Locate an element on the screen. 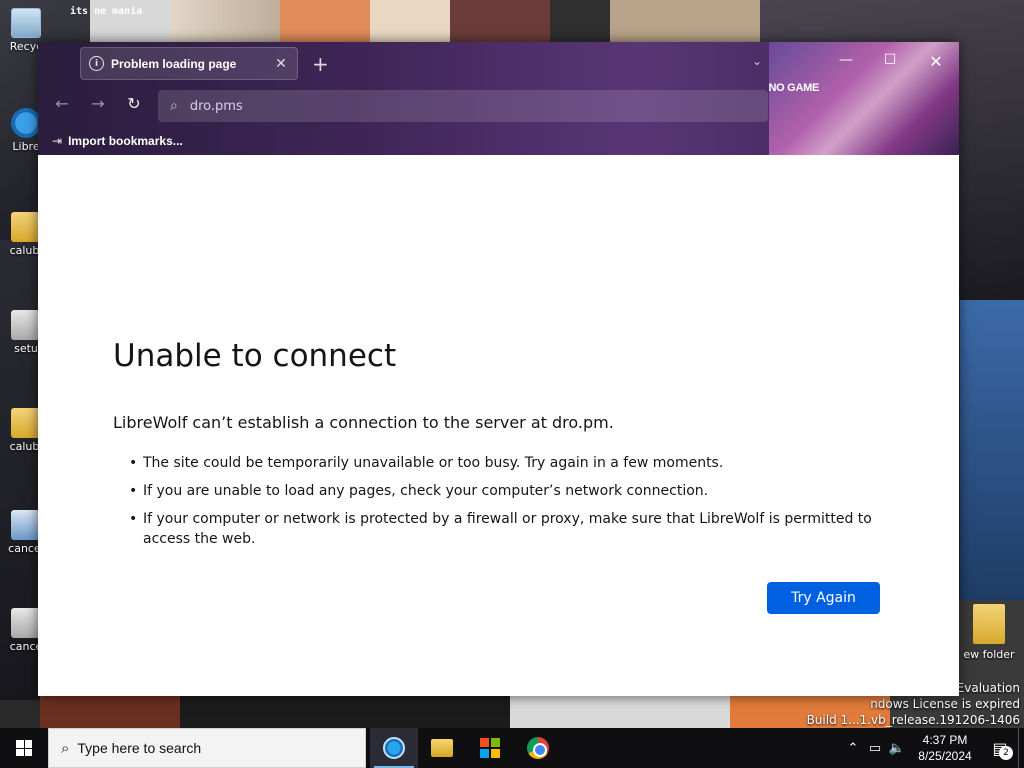 This screenshot has width=1024, height=768. system-tray: ⌃ ▭ 🔈 4:37 PM 8/25/2024 ▤ 2 is located at coordinates (933, 748).